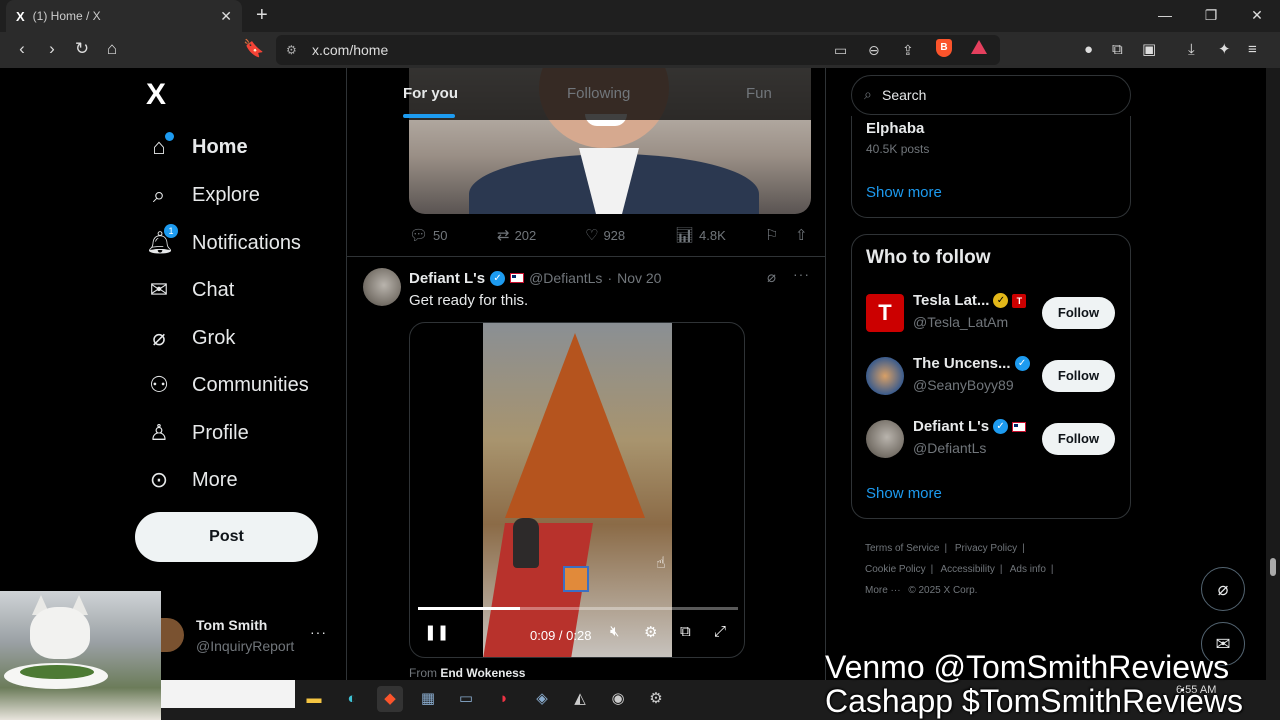 The height and width of the screenshot is (720, 1280). Describe the element at coordinates (430, 94) in the screenshot. I see `tab-for-you: For you` at that location.